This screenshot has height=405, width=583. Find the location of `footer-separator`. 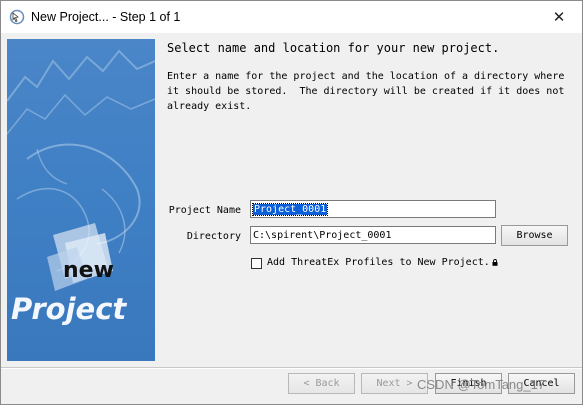

footer-separator is located at coordinates (291, 368).